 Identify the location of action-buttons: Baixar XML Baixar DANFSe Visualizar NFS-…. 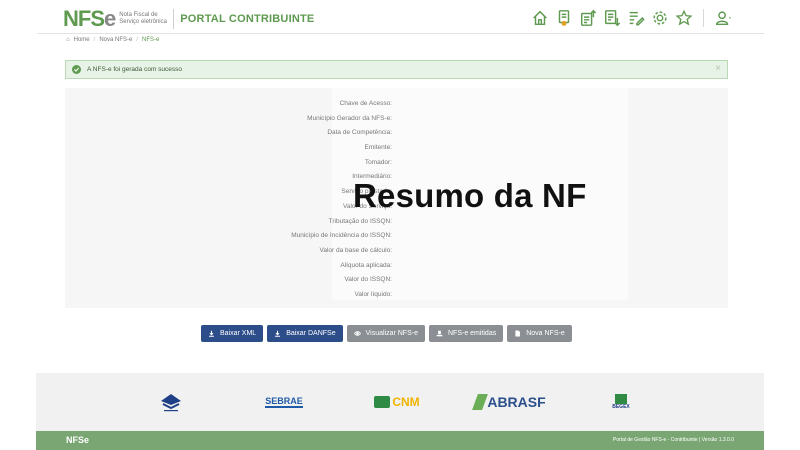
(386, 333).